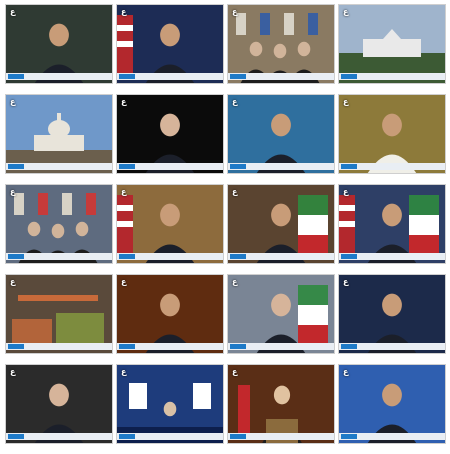 The width and height of the screenshot is (450, 454). Describe the element at coordinates (281, 404) in the screenshot. I see `video-thumbnail-19: ع` at that location.